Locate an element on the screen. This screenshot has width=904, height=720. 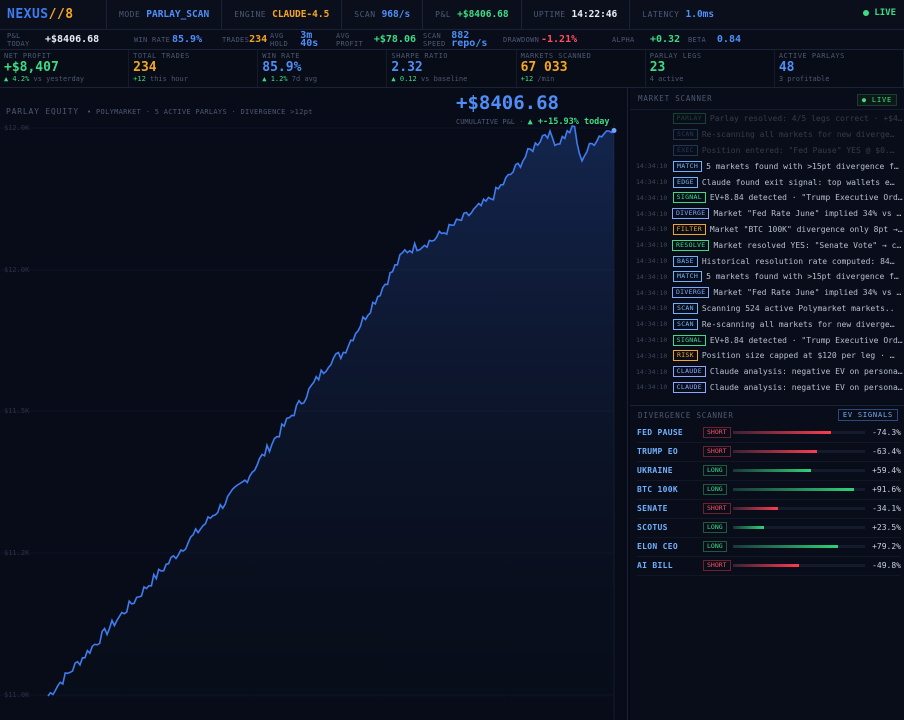
stat-value: 0.84 is located at coordinates (728, 39).